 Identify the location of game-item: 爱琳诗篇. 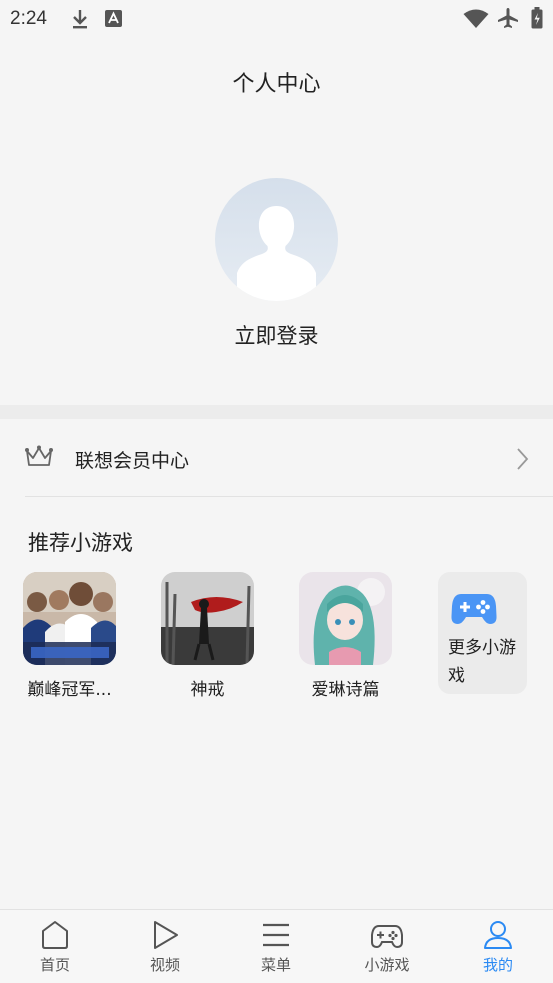
(354, 636).